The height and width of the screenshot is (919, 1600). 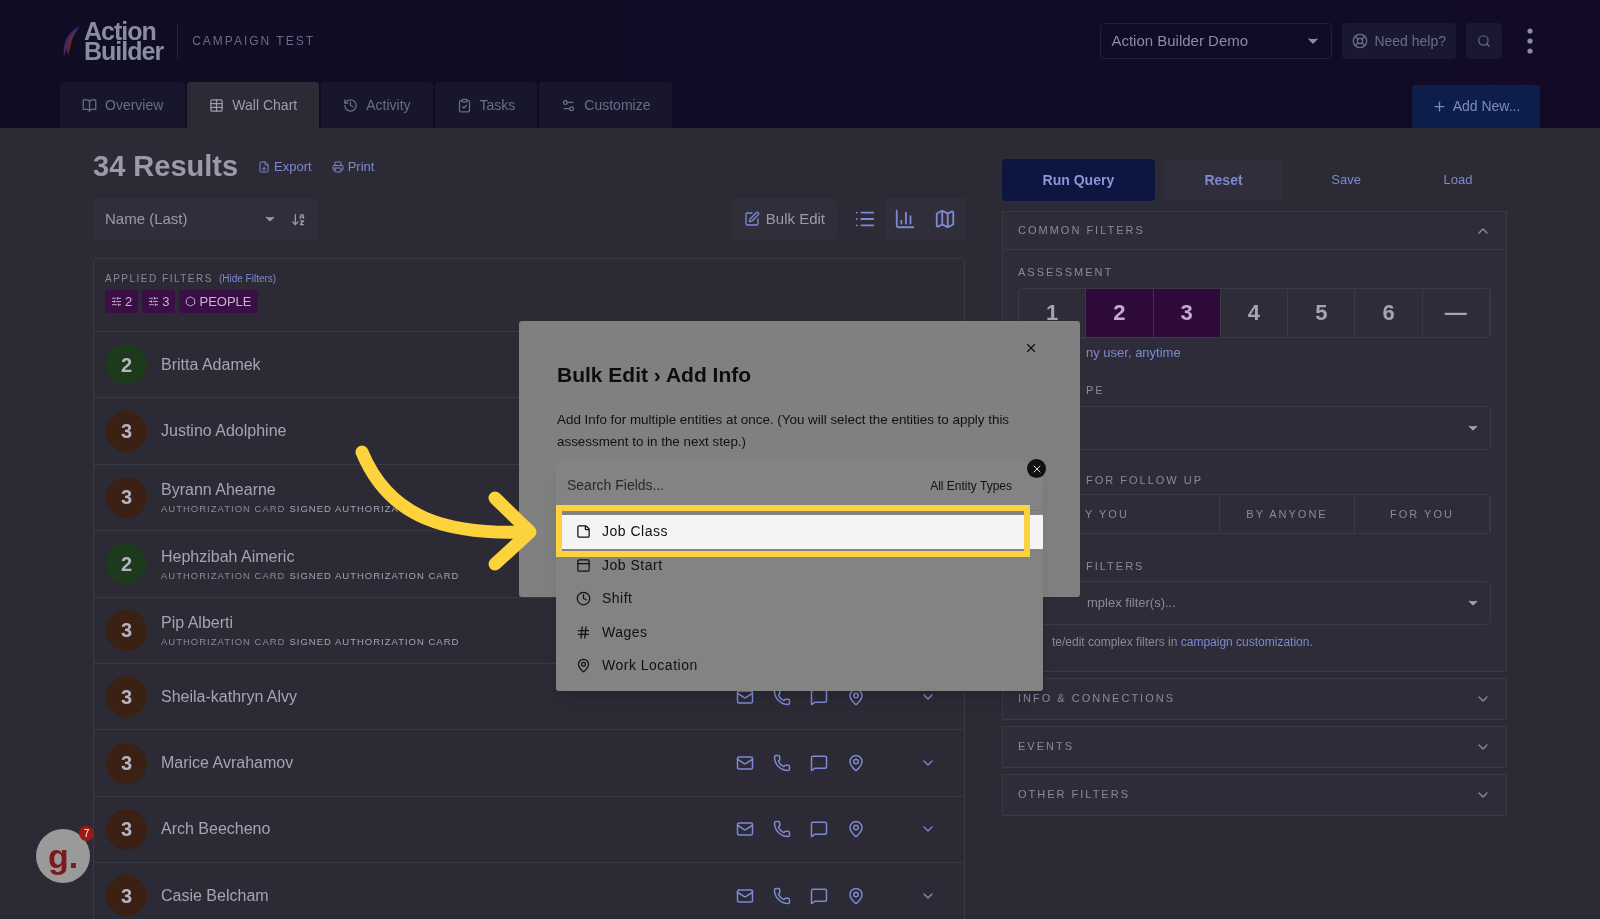 What do you see at coordinates (1254, 231) in the screenshot?
I see `common-filters-header: COMMON FILTERS` at bounding box center [1254, 231].